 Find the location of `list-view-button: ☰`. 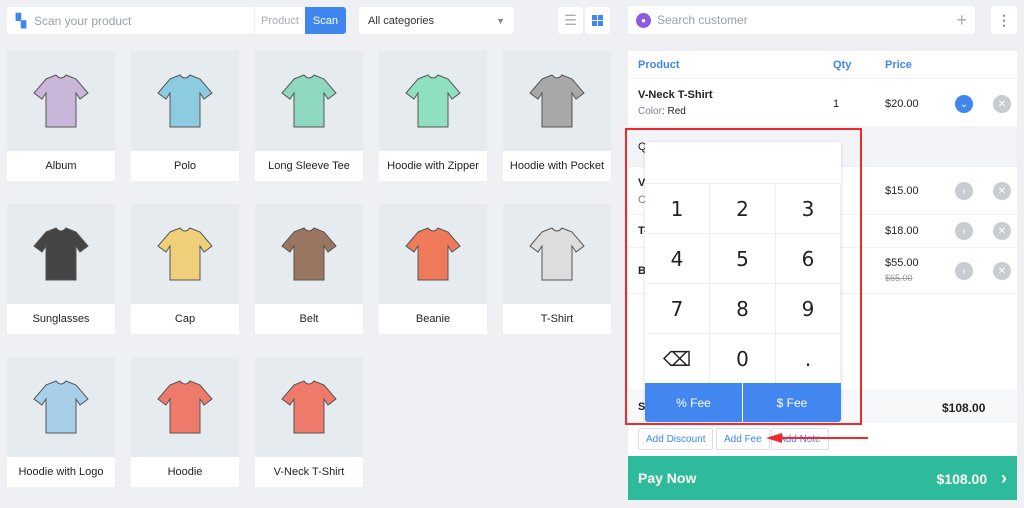

list-view-button: ☰ is located at coordinates (570, 20).